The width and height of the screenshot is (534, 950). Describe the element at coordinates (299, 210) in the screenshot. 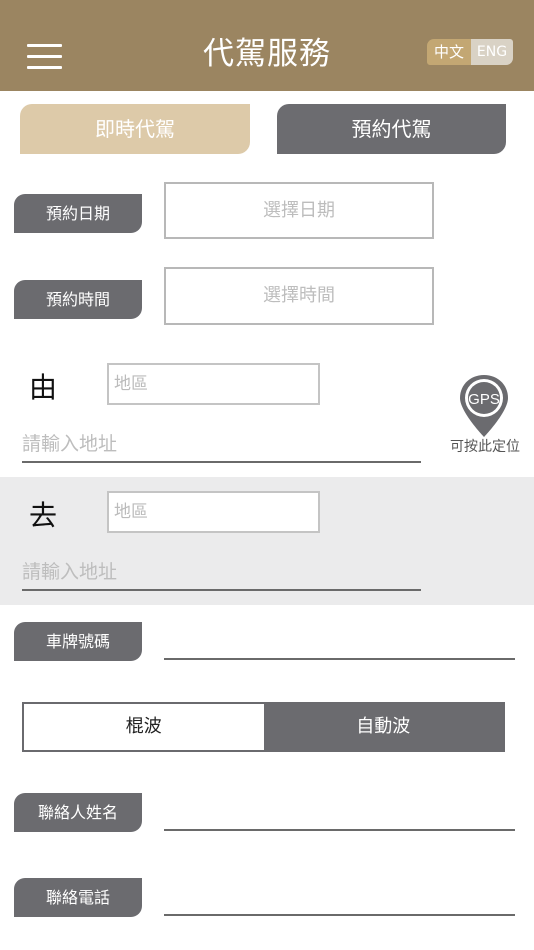

I see `date-picker-field: 選擇日期` at that location.